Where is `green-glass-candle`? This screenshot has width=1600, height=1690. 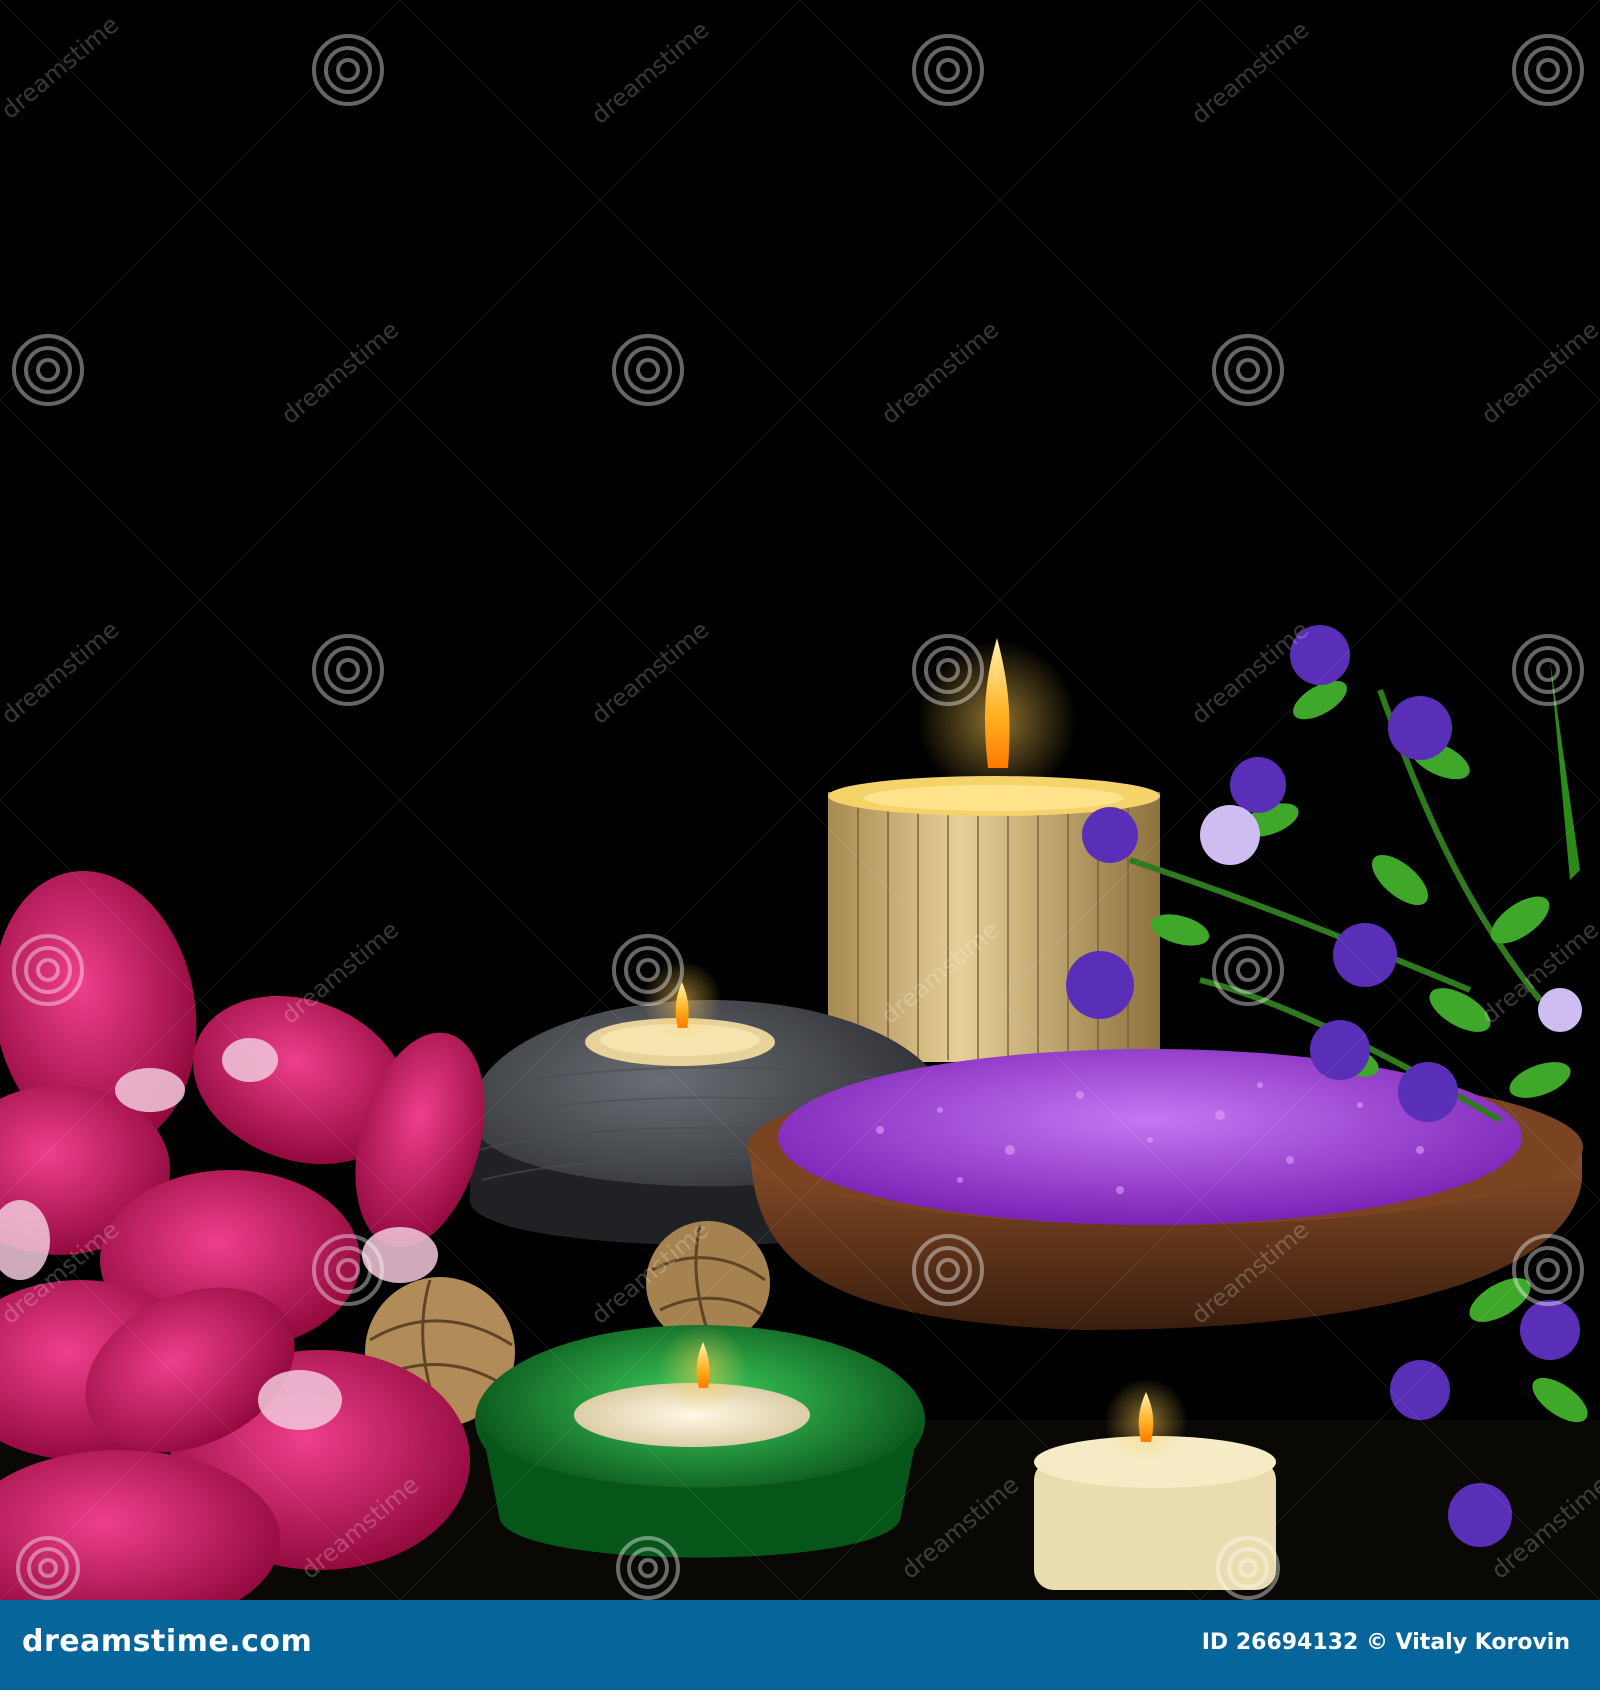 green-glass-candle is located at coordinates (700, 1441).